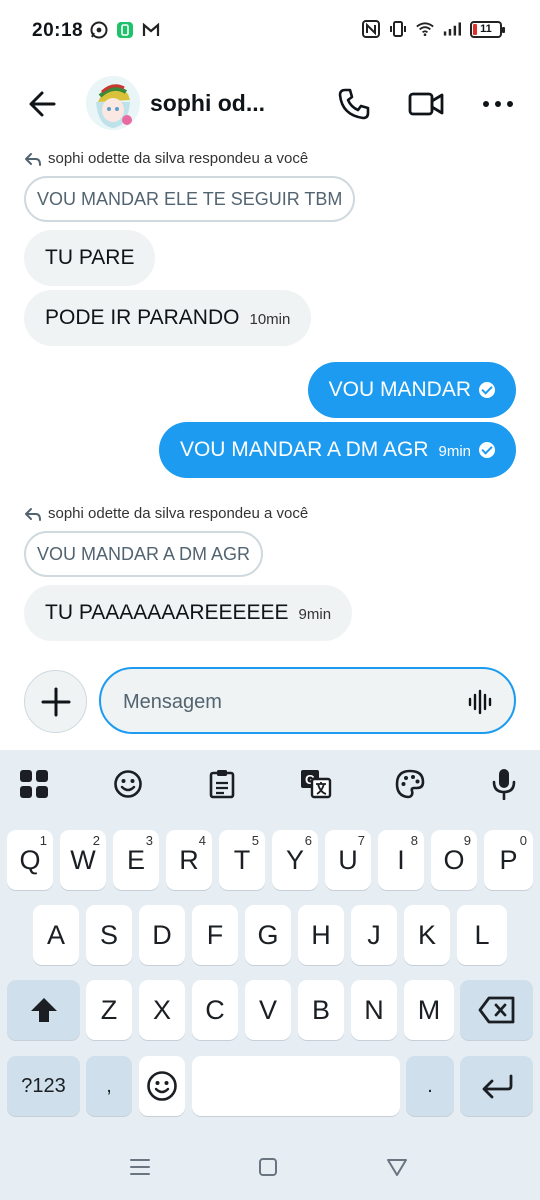  I want to click on key-w: W2, so click(83, 860).